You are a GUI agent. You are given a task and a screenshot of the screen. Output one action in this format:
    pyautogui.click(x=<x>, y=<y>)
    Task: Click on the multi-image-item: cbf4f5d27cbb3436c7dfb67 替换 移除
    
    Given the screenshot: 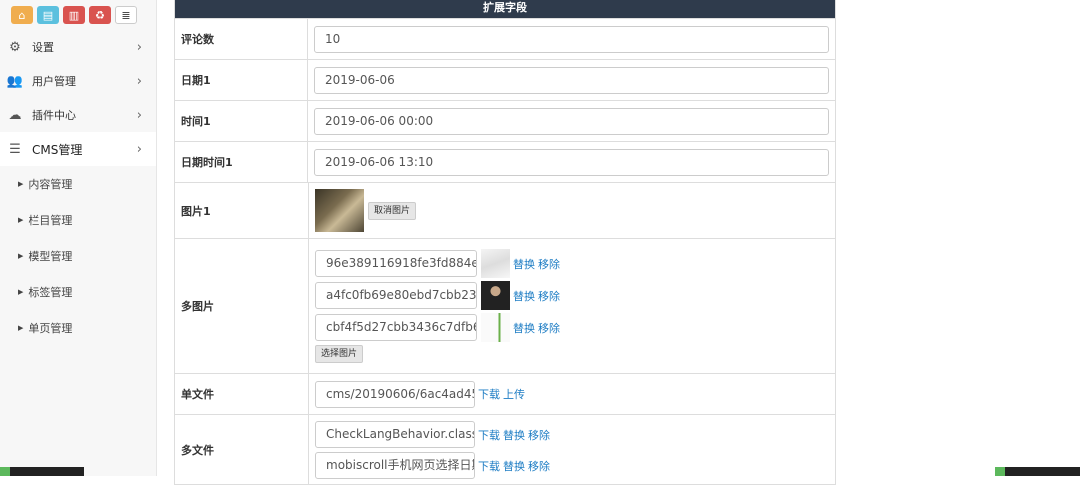 What is the action you would take?
    pyautogui.click(x=572, y=327)
    